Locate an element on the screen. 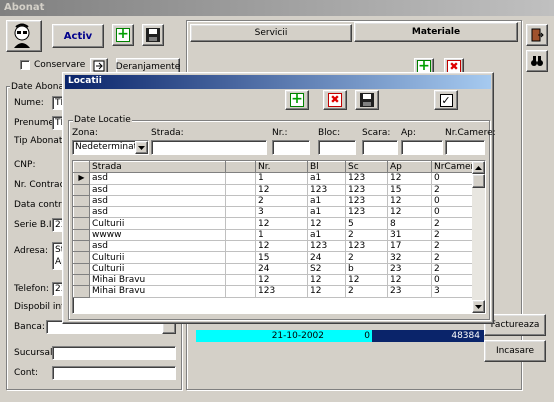  locatii-confirm-button: ✓ is located at coordinates (446, 100).